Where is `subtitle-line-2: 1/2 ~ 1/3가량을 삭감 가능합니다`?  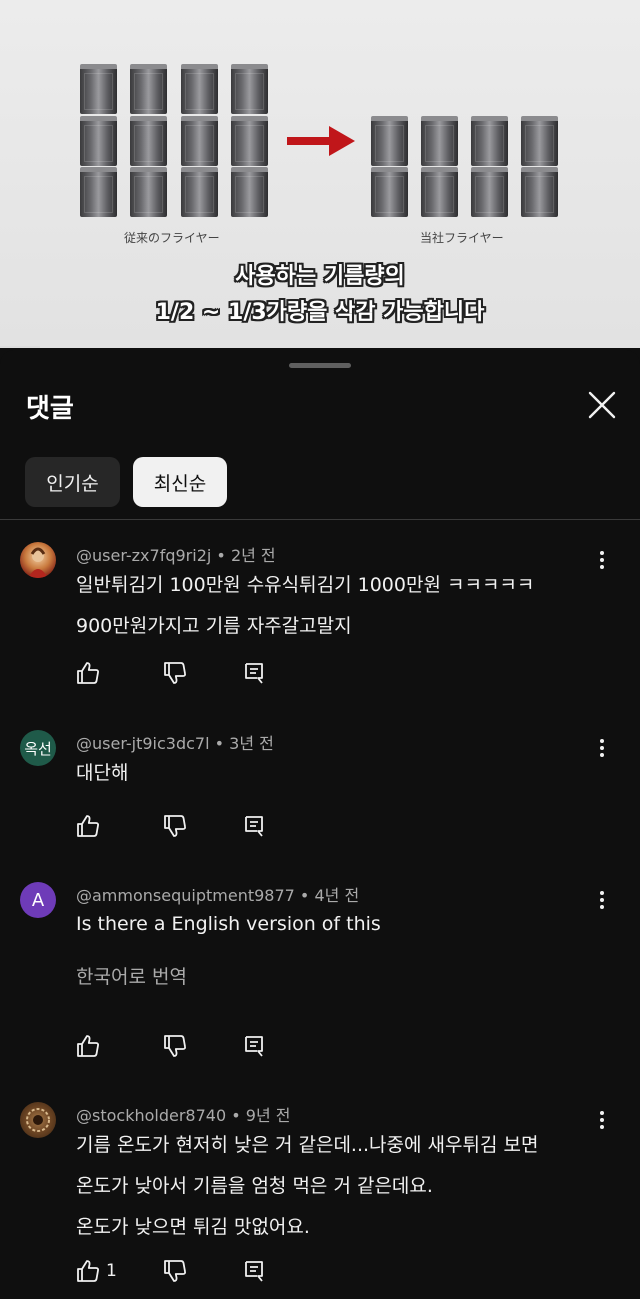 subtitle-line-2: 1/2 ~ 1/3가량을 삭감 가능합니다 is located at coordinates (320, 312).